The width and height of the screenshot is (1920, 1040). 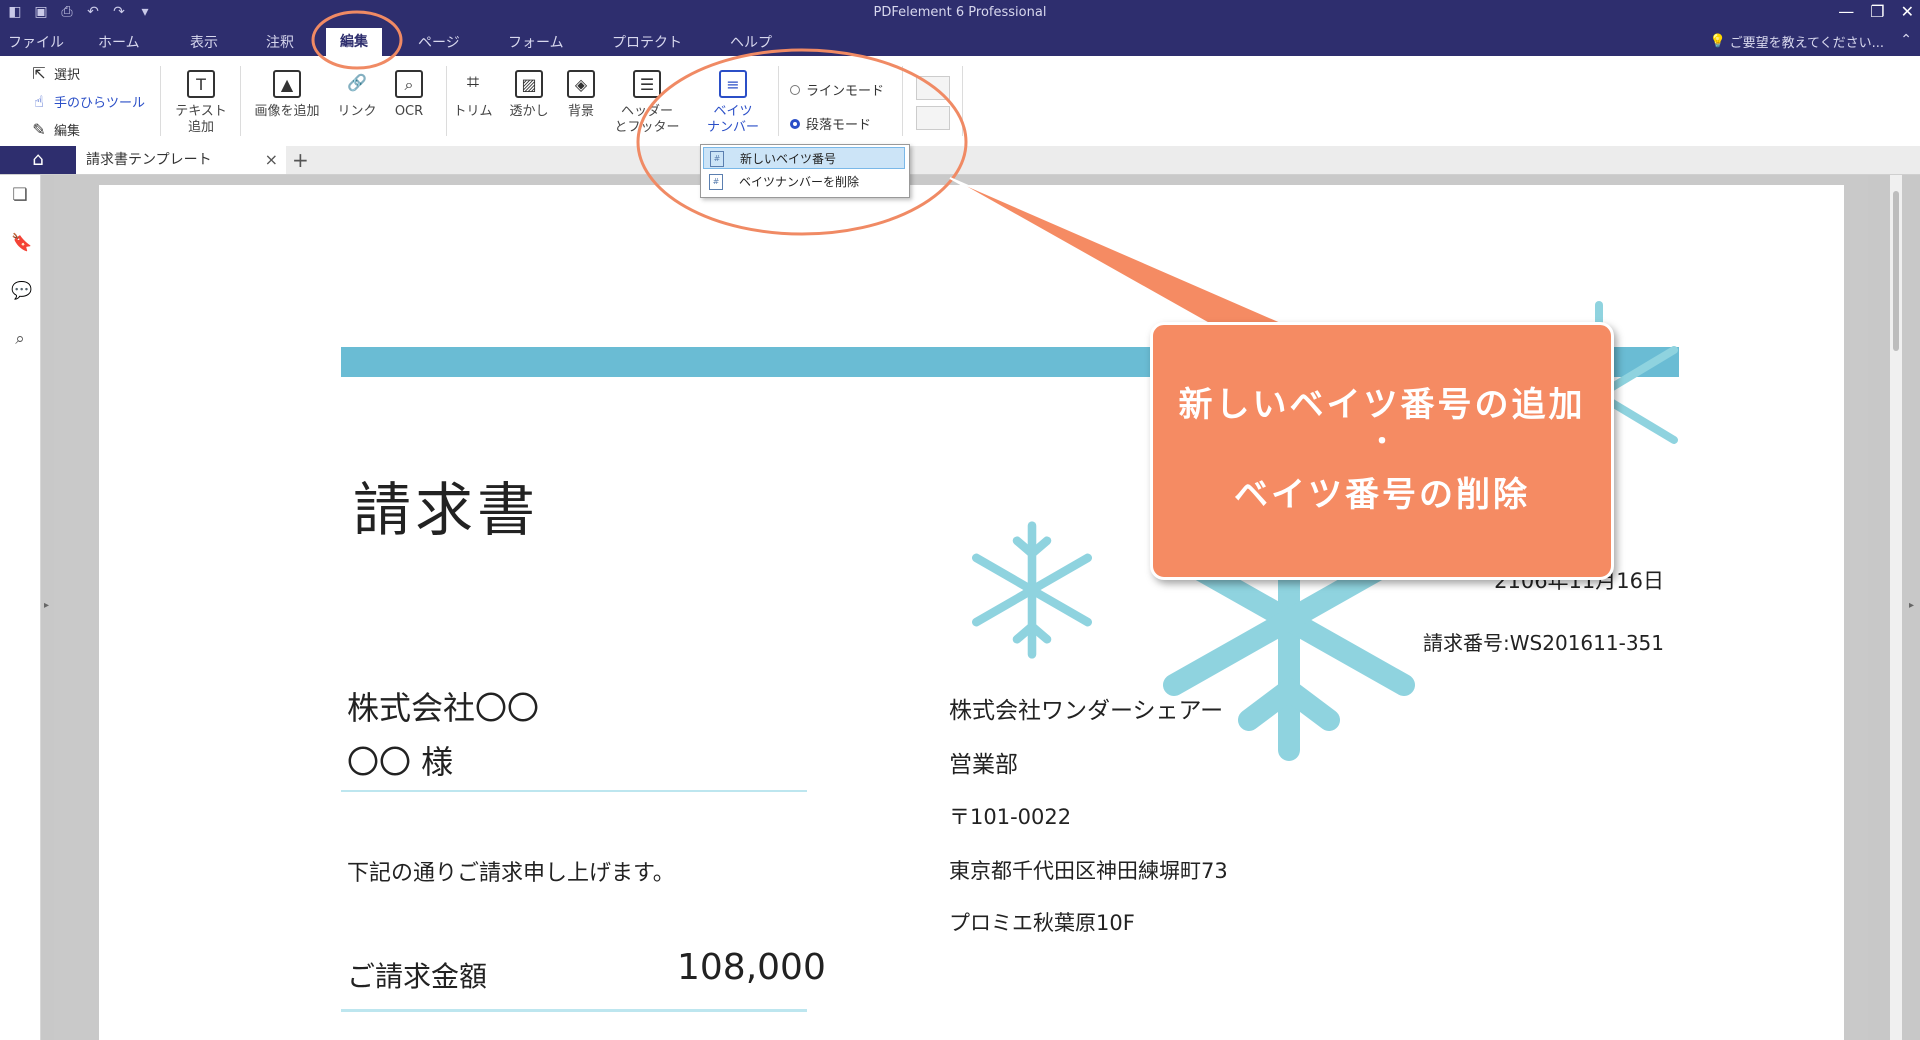 I want to click on remove-bates-number-item: # ベイツナンバーを削除, so click(x=804, y=182).